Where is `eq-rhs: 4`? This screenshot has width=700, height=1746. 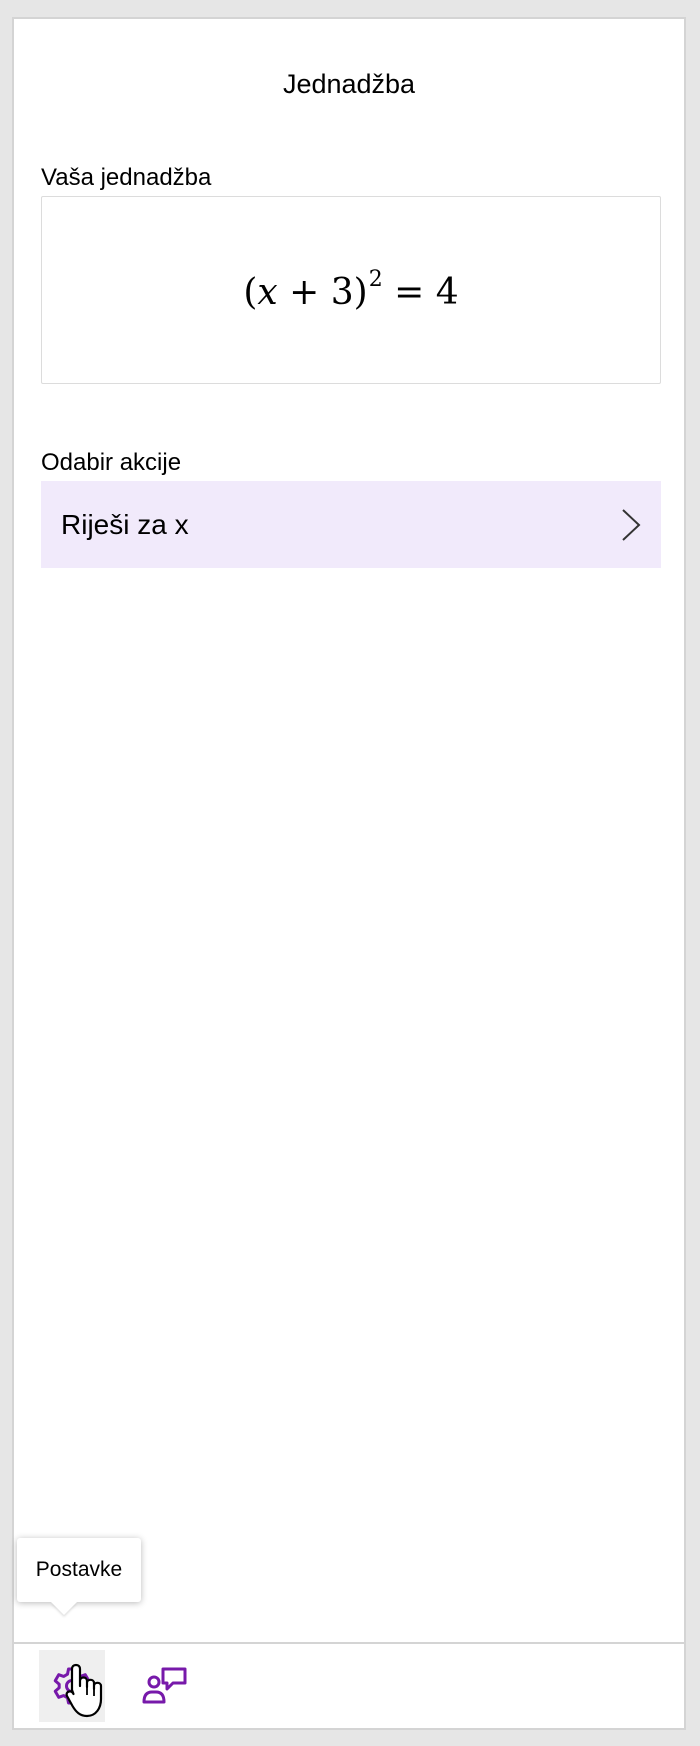 eq-rhs: 4 is located at coordinates (447, 292).